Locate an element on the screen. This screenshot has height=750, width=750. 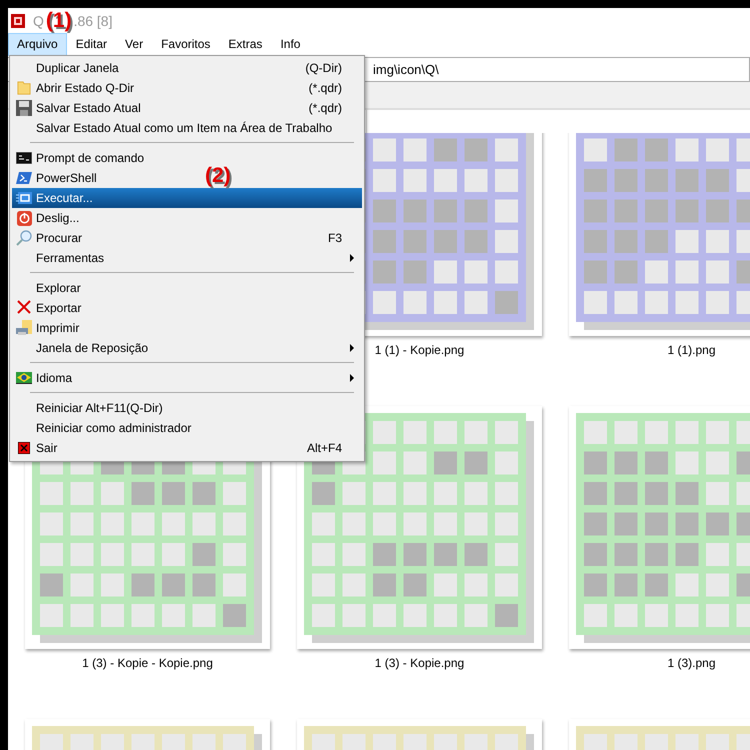
power-icon is located at coordinates (24, 218).